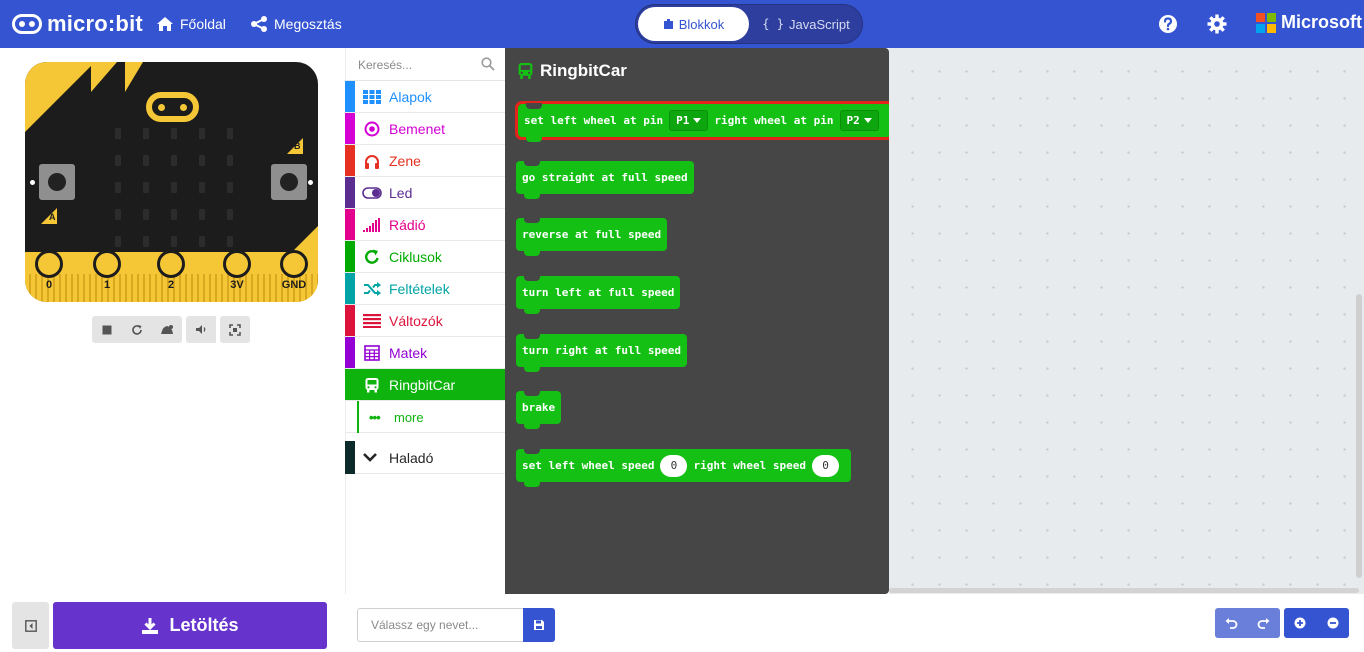 The height and width of the screenshot is (652, 1364). I want to click on javascript-tab: { } JavaScript, so click(806, 24).